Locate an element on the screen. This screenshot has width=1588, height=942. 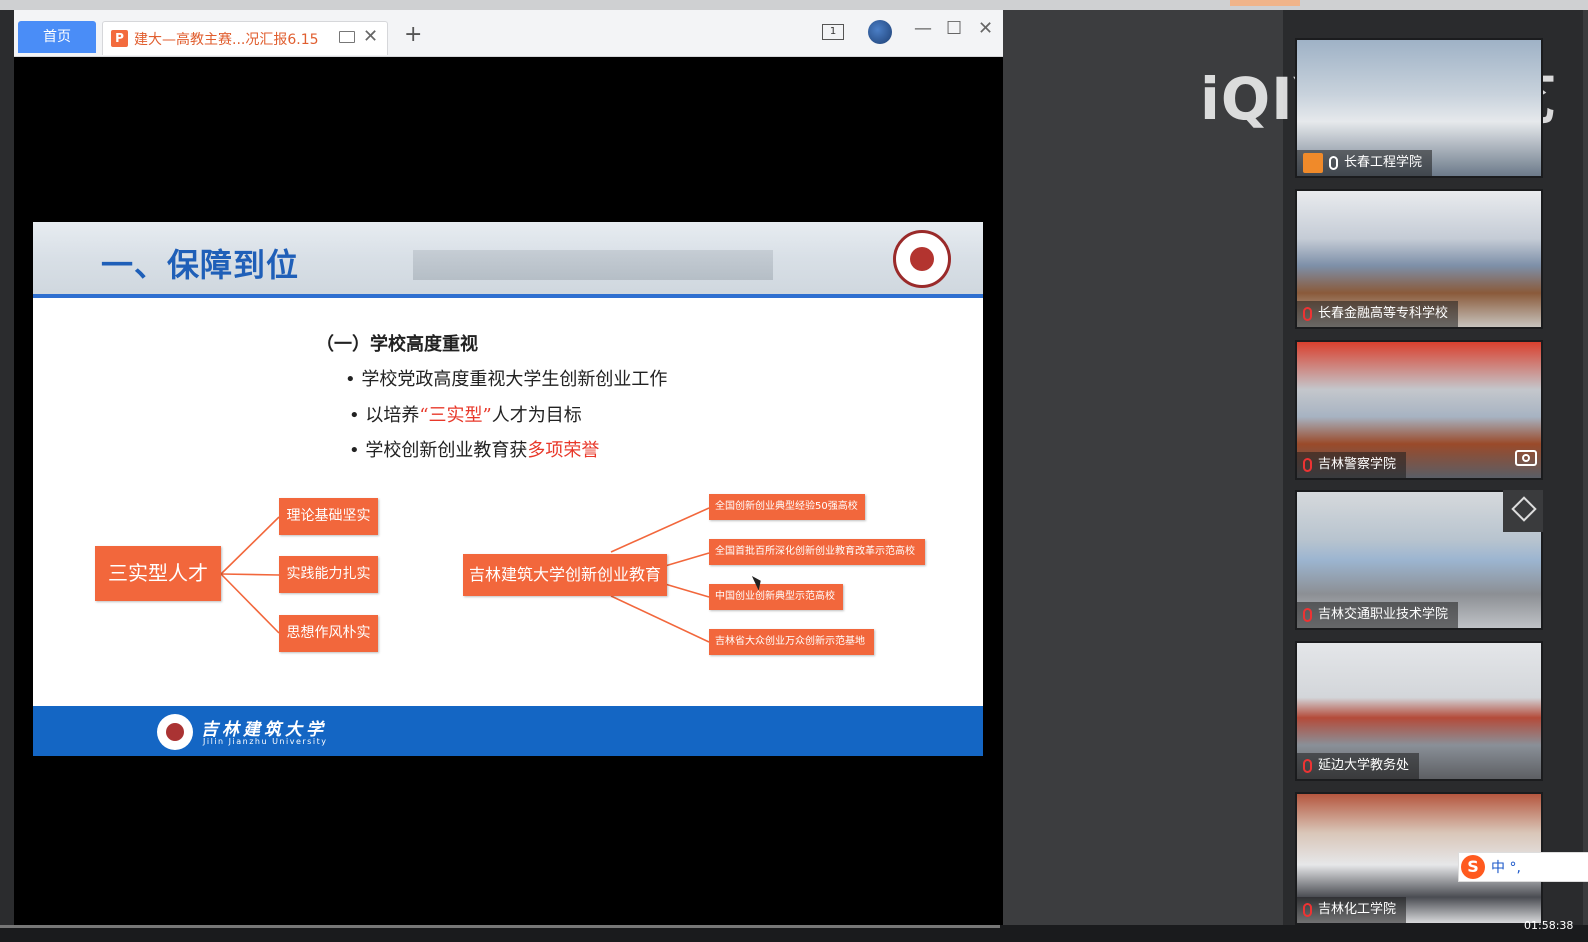
avatar-icon is located at coordinates (880, 32).